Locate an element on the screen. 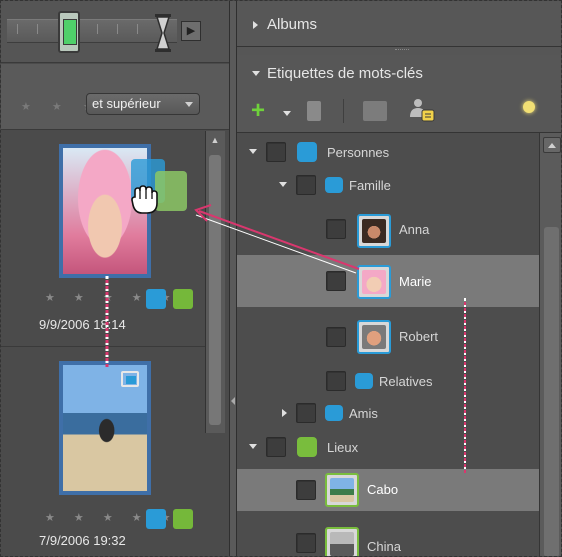 The width and height of the screenshot is (562, 557). tree-item-personnes: Personnes is located at coordinates (388, 152).